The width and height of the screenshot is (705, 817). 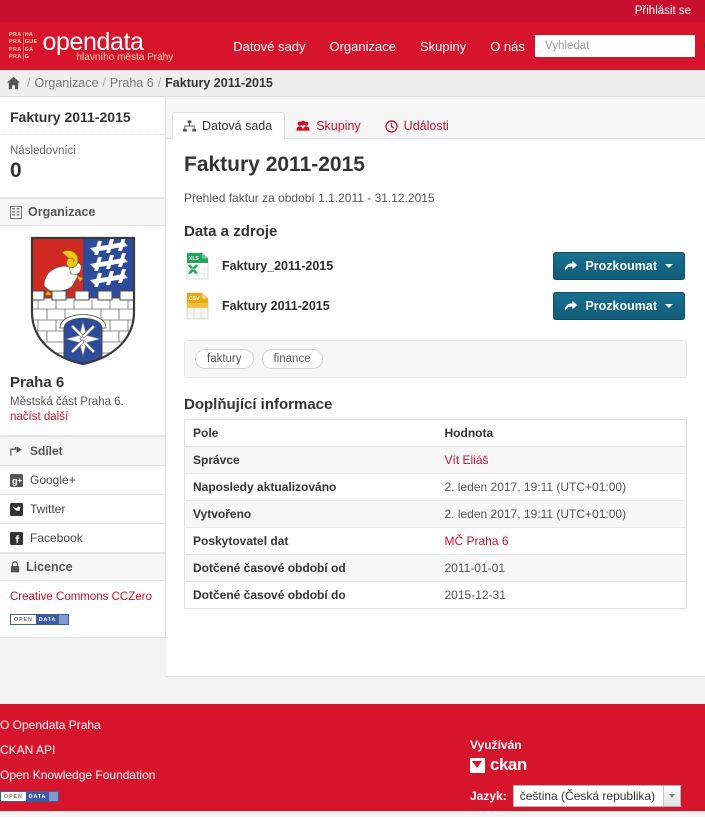 What do you see at coordinates (229, 125) in the screenshot?
I see `tab-dataset: Datová sada` at bounding box center [229, 125].